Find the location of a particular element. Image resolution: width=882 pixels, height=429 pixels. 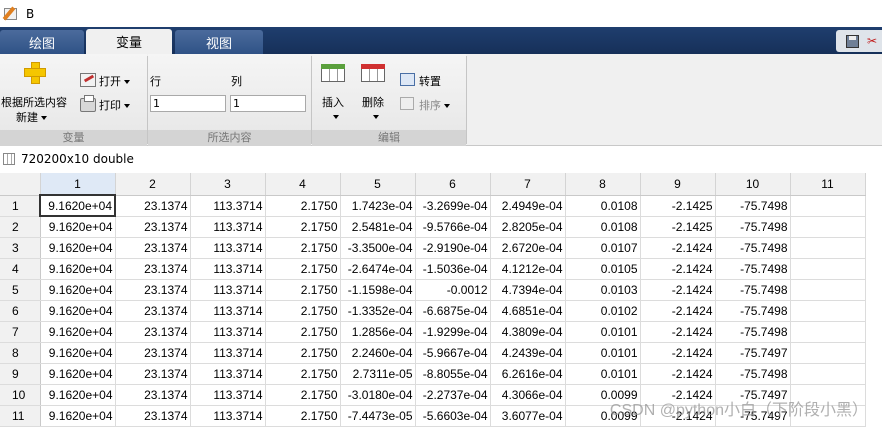

table-cell: 2.2460e-04 is located at coordinates (378, 353).